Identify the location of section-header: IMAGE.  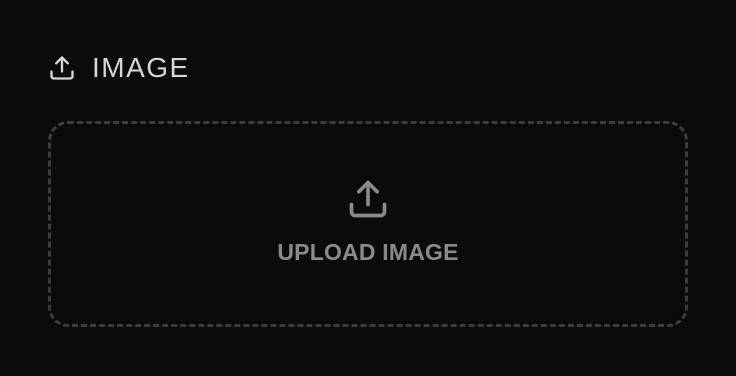
(119, 68).